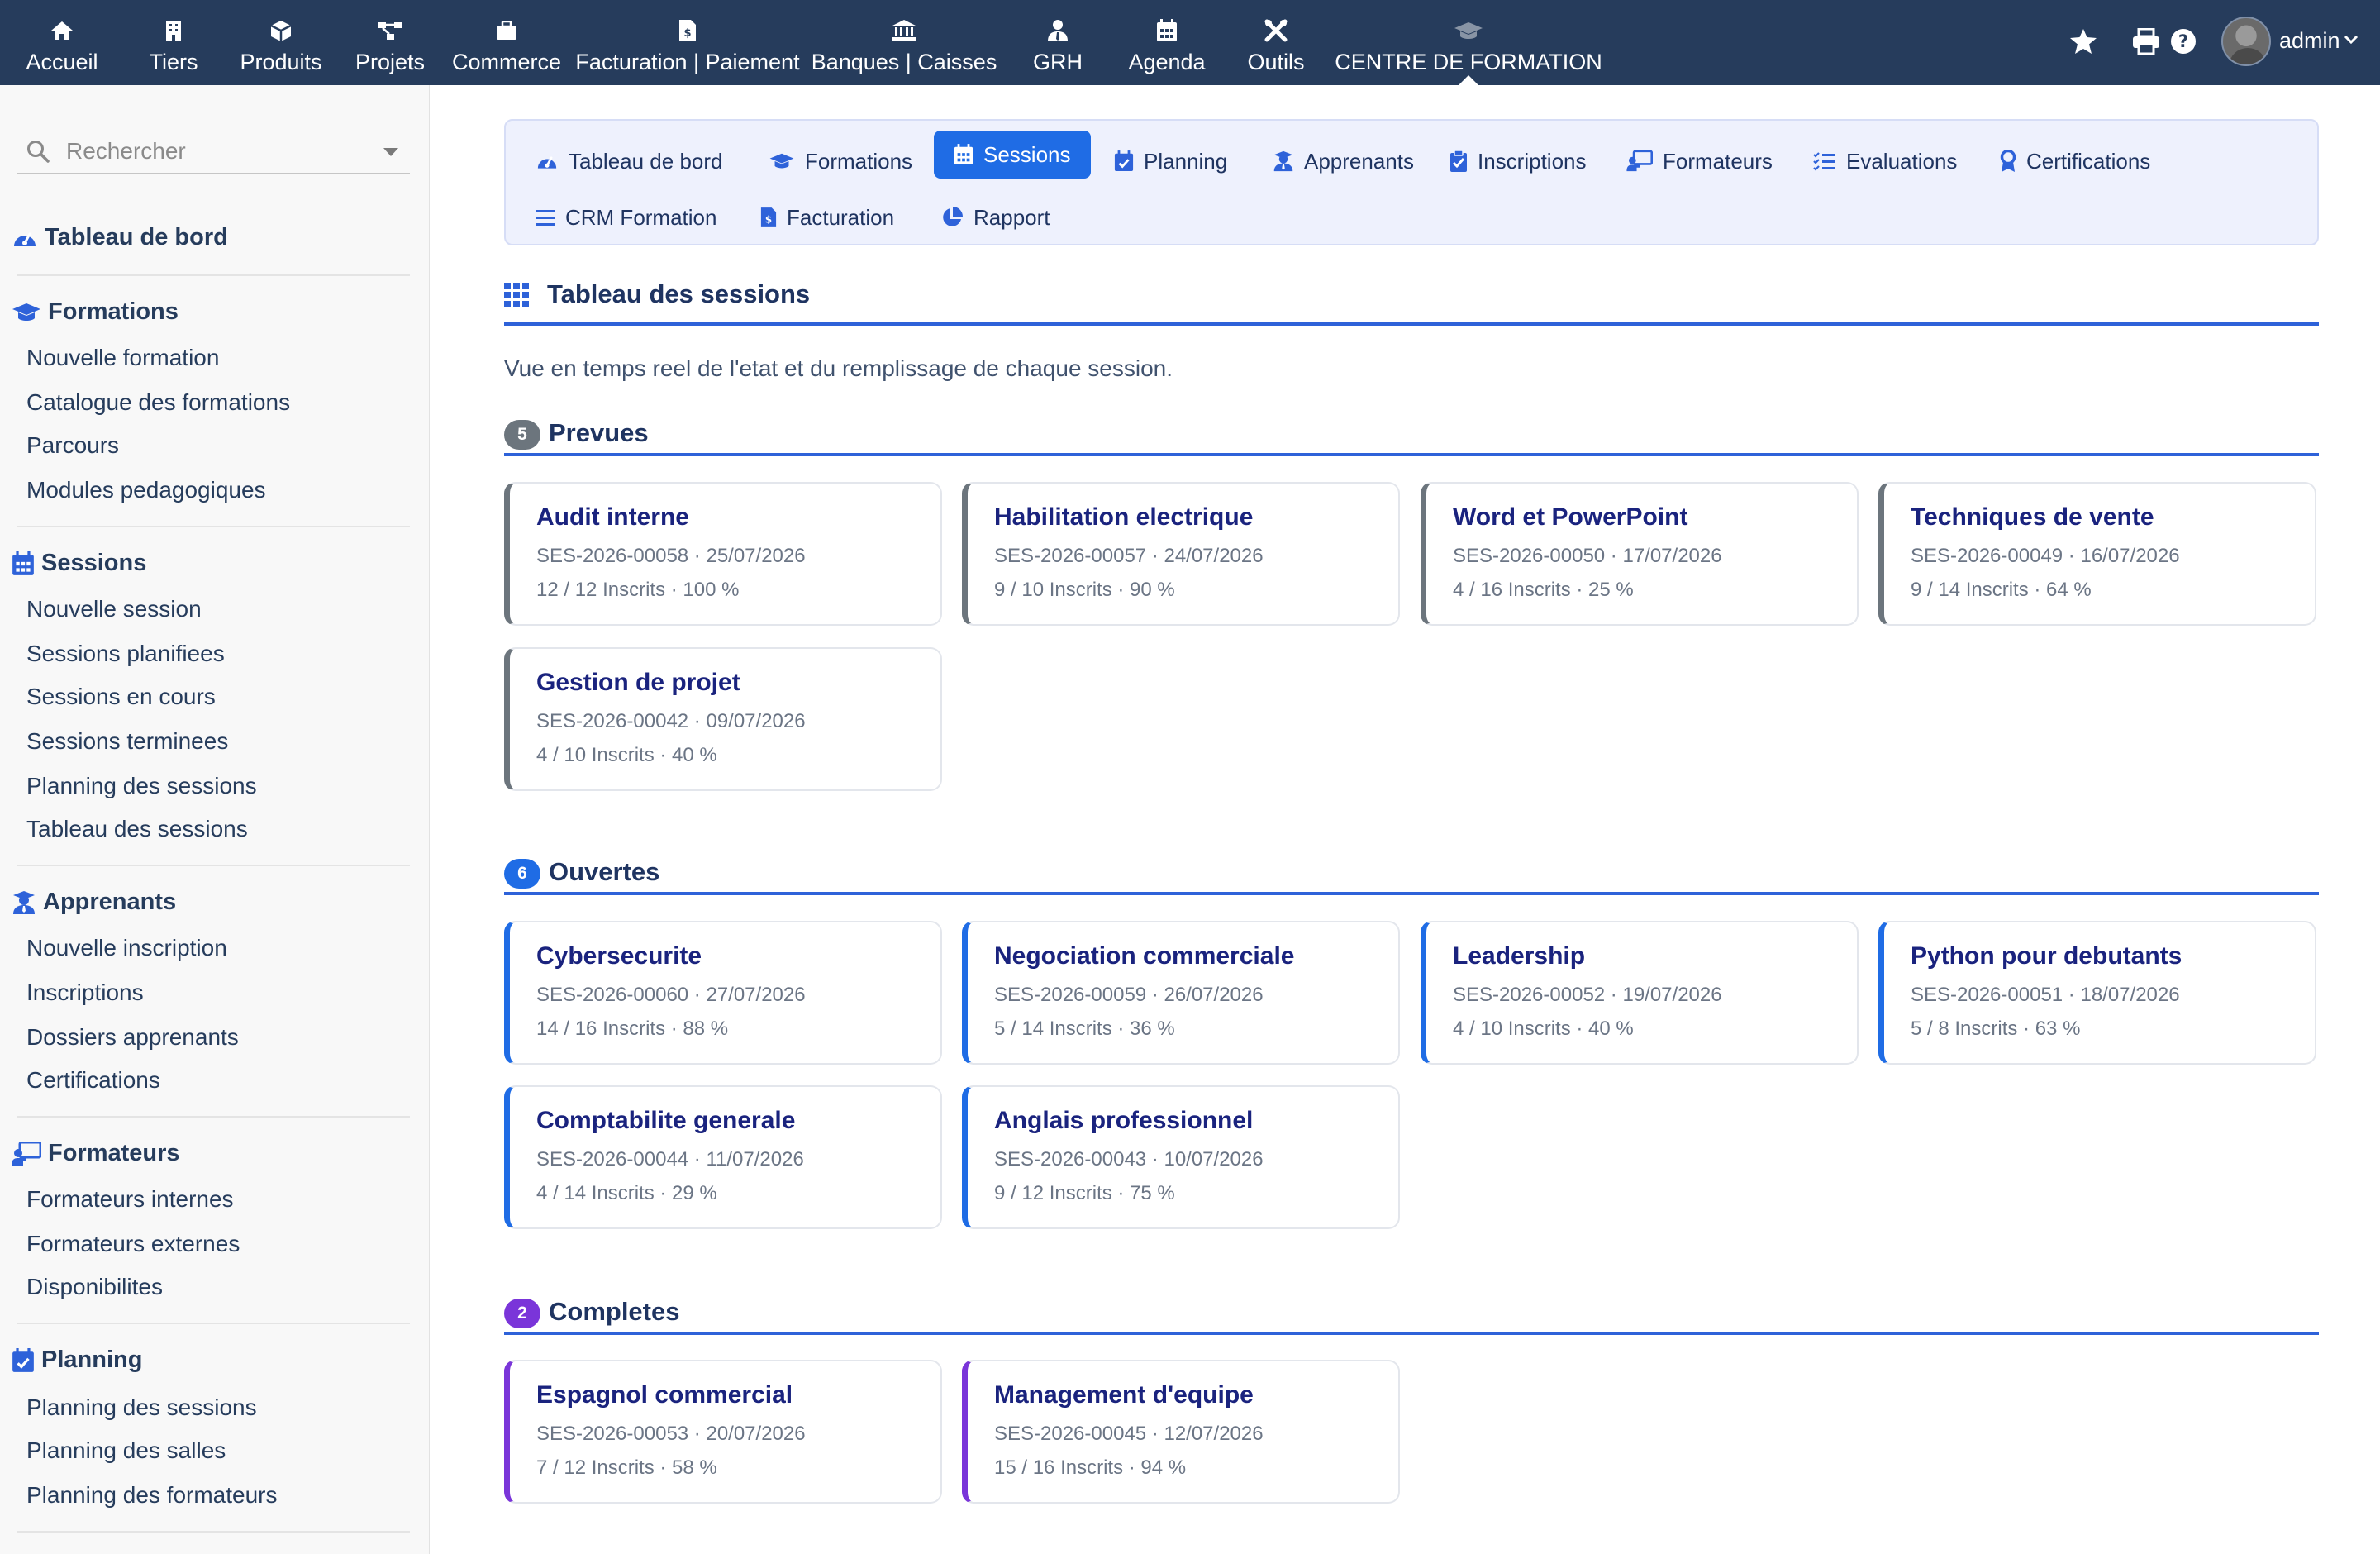 The height and width of the screenshot is (1554, 2380). I want to click on sidebar-item-formateurs-externes: Formateurs externes, so click(133, 1244).